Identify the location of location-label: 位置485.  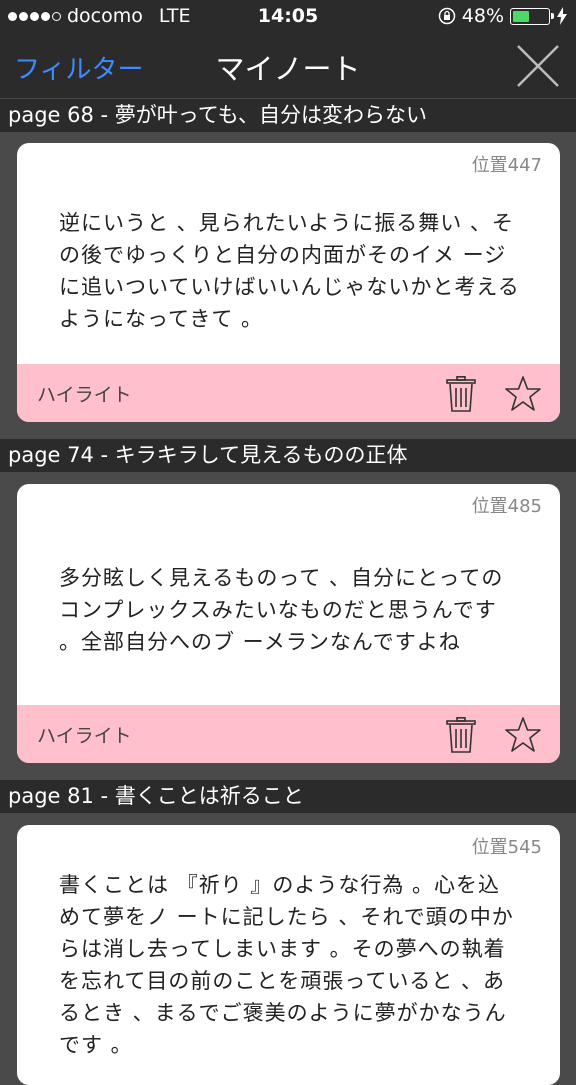
(506, 506).